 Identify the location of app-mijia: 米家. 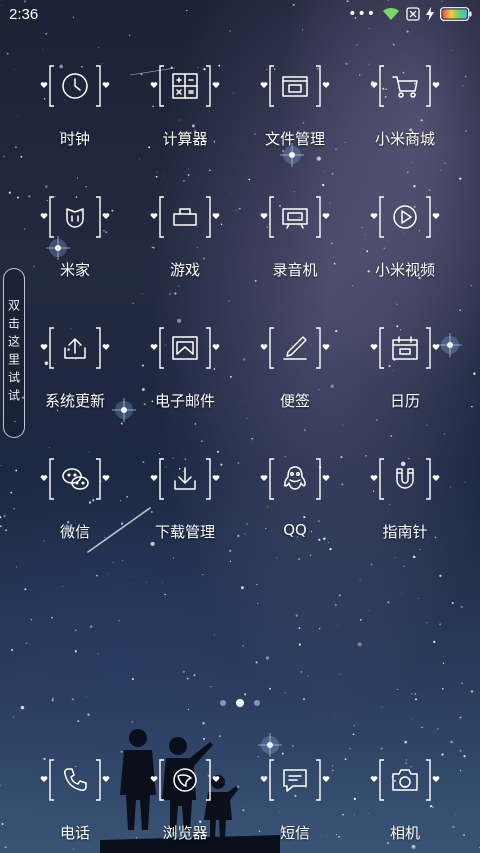
(75, 254).